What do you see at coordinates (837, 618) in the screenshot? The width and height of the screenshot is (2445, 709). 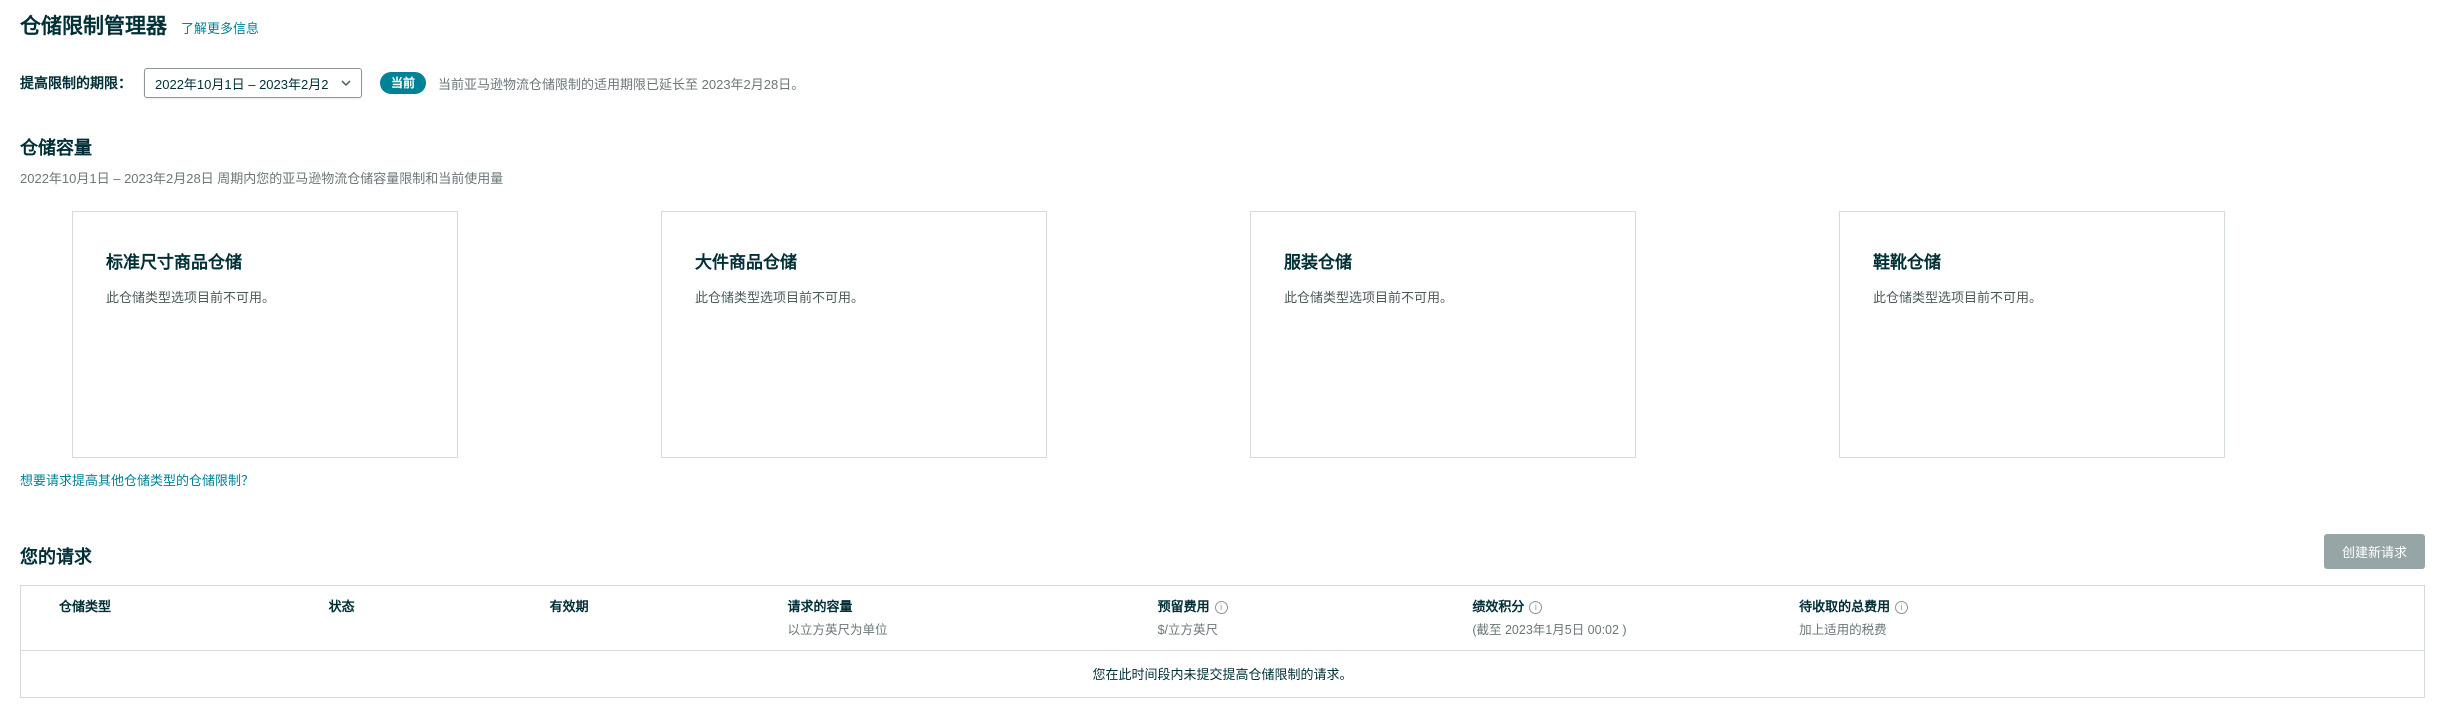 I see `column-requested-capacity: 请求的容量 以立方英尺为单位` at bounding box center [837, 618].